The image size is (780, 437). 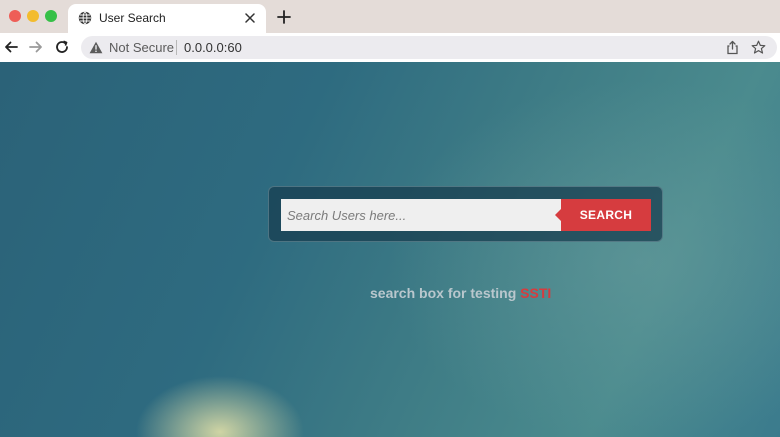 I want to click on minimize-window-button, so click(x=33, y=16).